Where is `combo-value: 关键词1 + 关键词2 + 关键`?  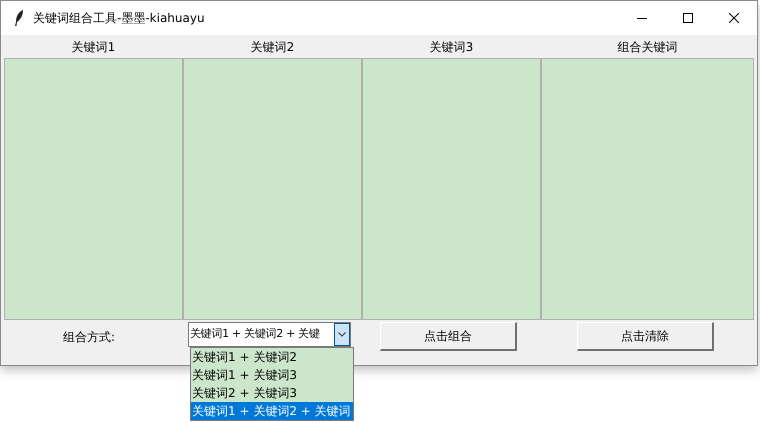
combo-value: 关键词1 + 关键词2 + 关键 is located at coordinates (255, 334).